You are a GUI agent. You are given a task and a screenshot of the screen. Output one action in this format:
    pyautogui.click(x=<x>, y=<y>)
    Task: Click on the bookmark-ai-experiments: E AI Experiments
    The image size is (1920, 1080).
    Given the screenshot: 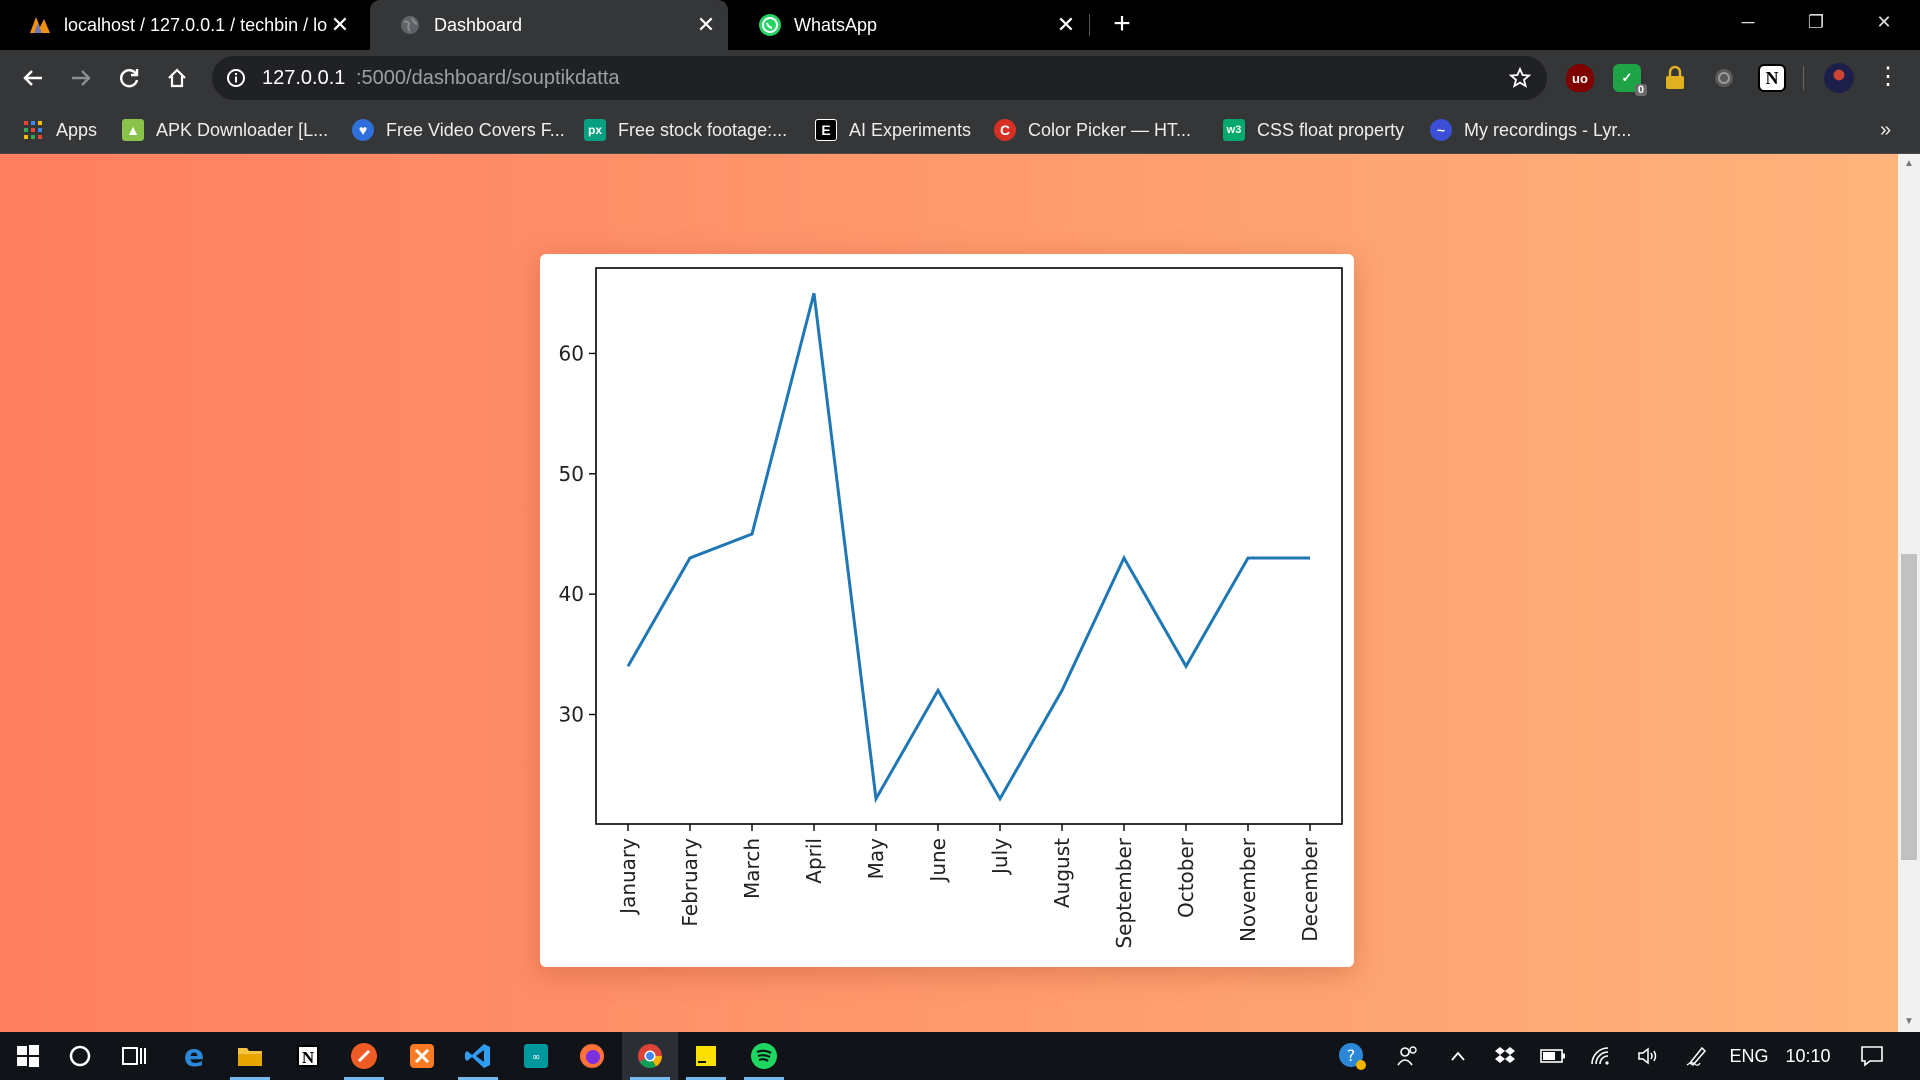 What is the action you would take?
    pyautogui.click(x=893, y=130)
    